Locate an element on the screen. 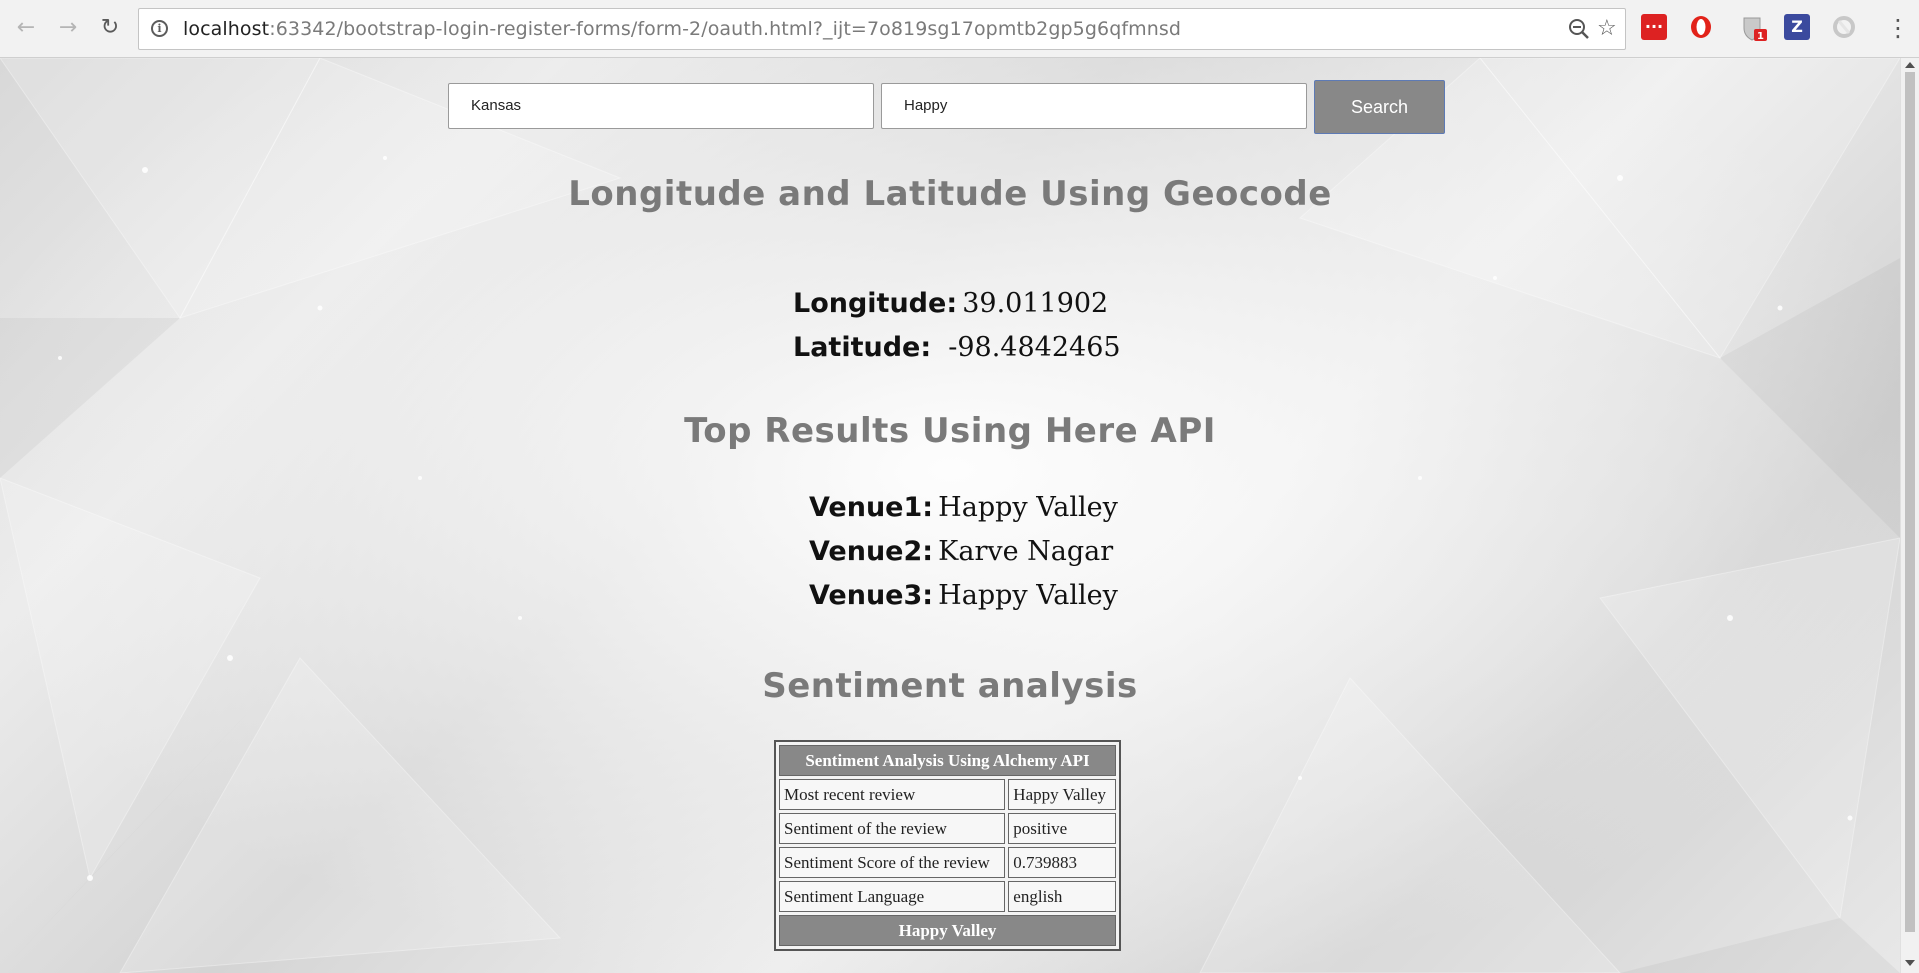 This screenshot has width=1919, height=973. venue-row: Venue3: Happy Valley is located at coordinates (963, 595).